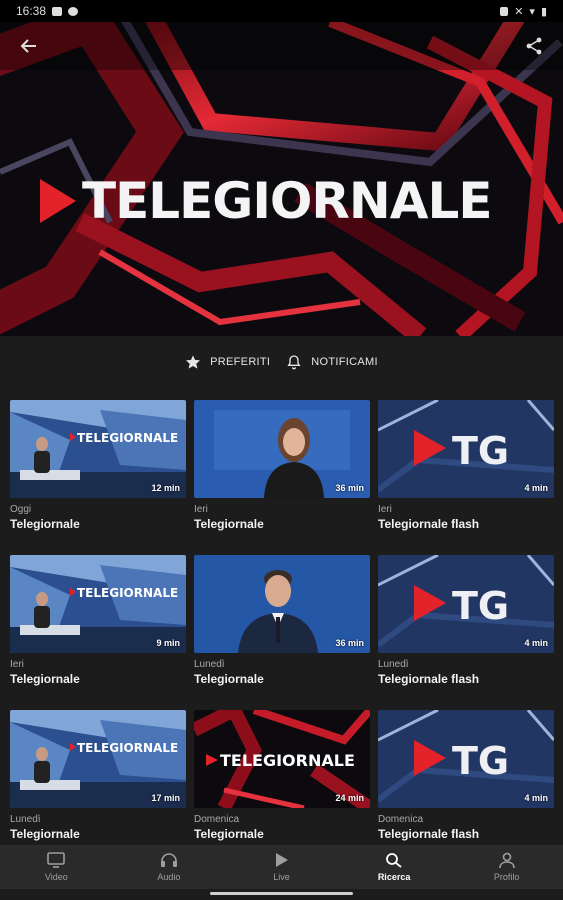 This screenshot has width=563, height=900. I want to click on wifi-icon: ▾, so click(532, 11).